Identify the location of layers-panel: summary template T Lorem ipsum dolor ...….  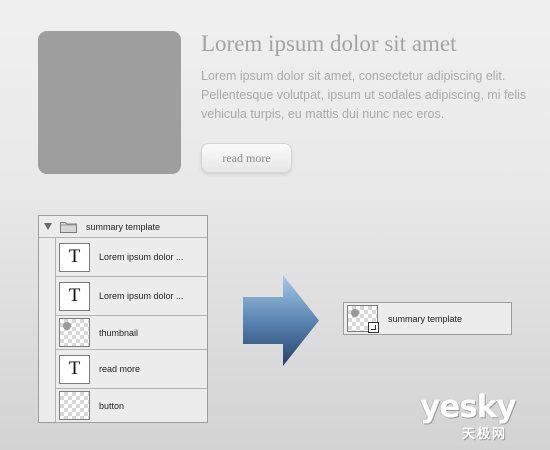
(123, 319).